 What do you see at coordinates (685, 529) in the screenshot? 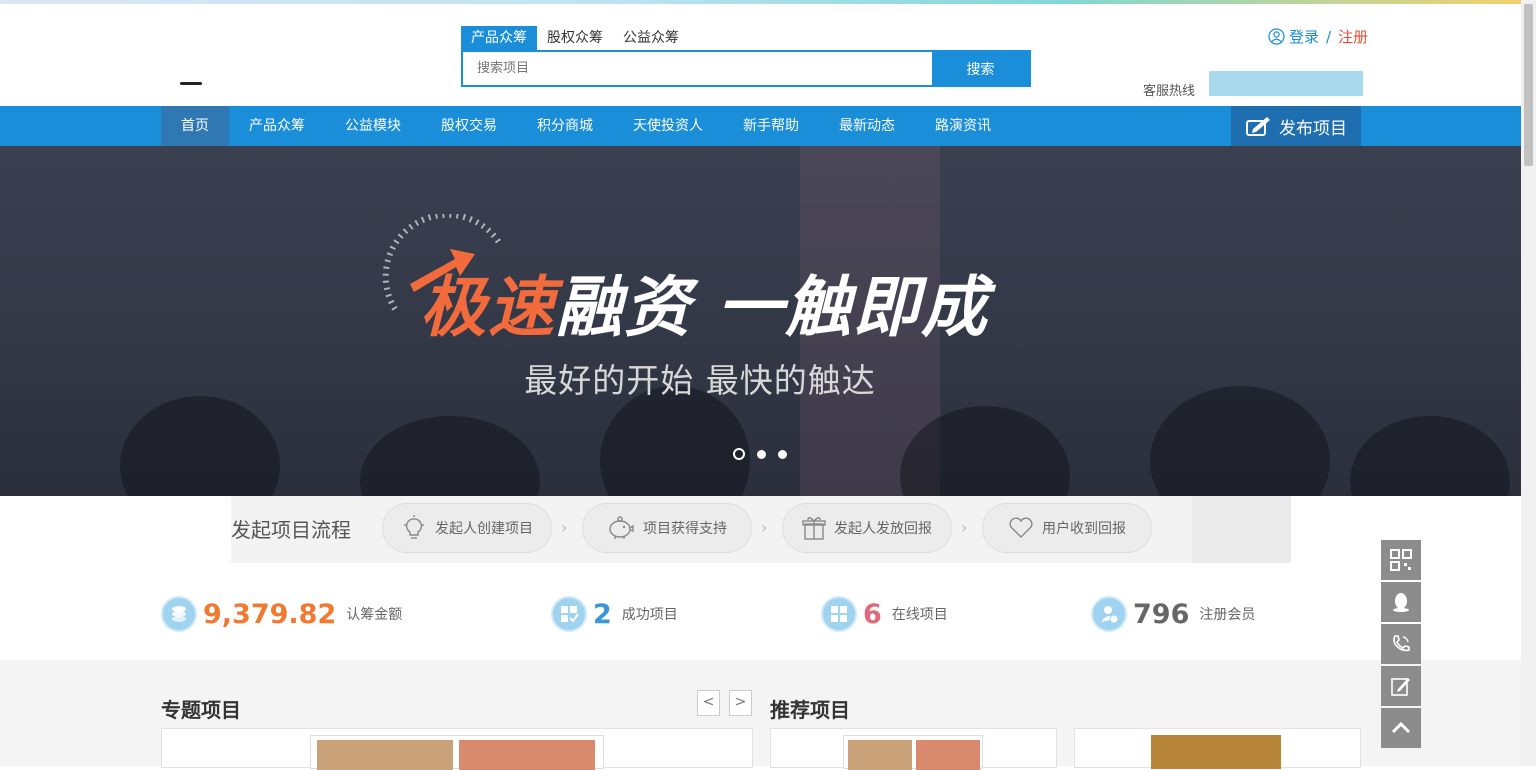
I see `step-label: 项目获得支持` at bounding box center [685, 529].